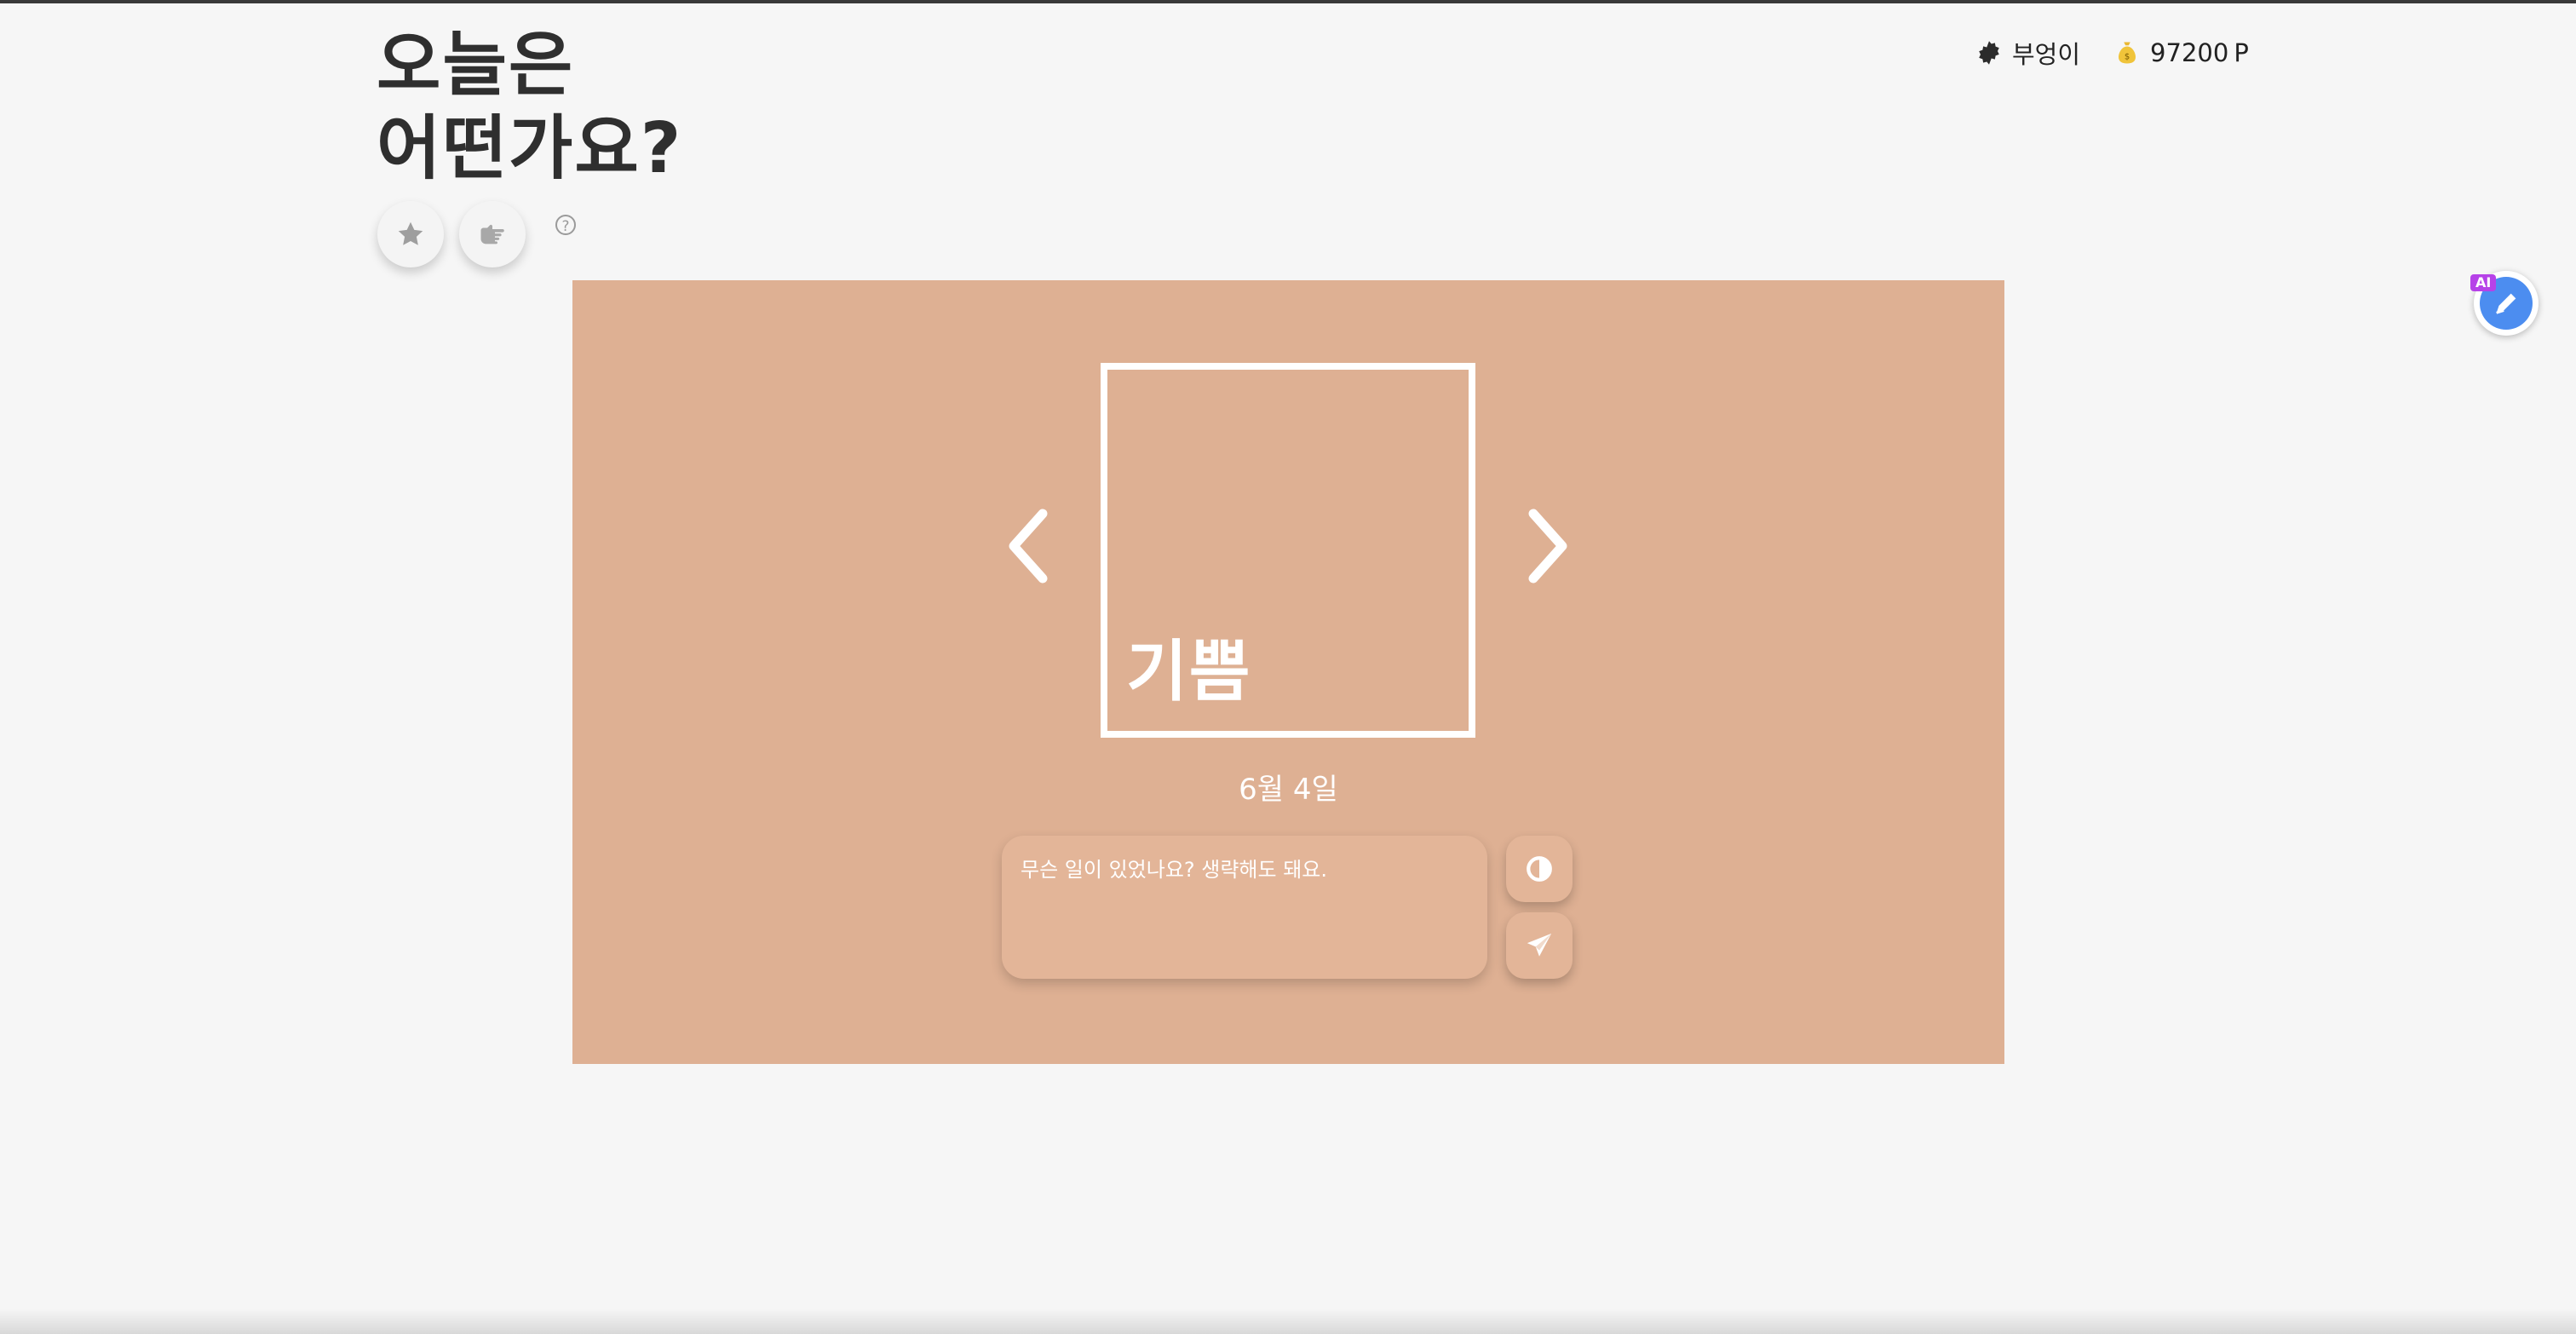  I want to click on ai-assistant-button: AI, so click(2504, 303).